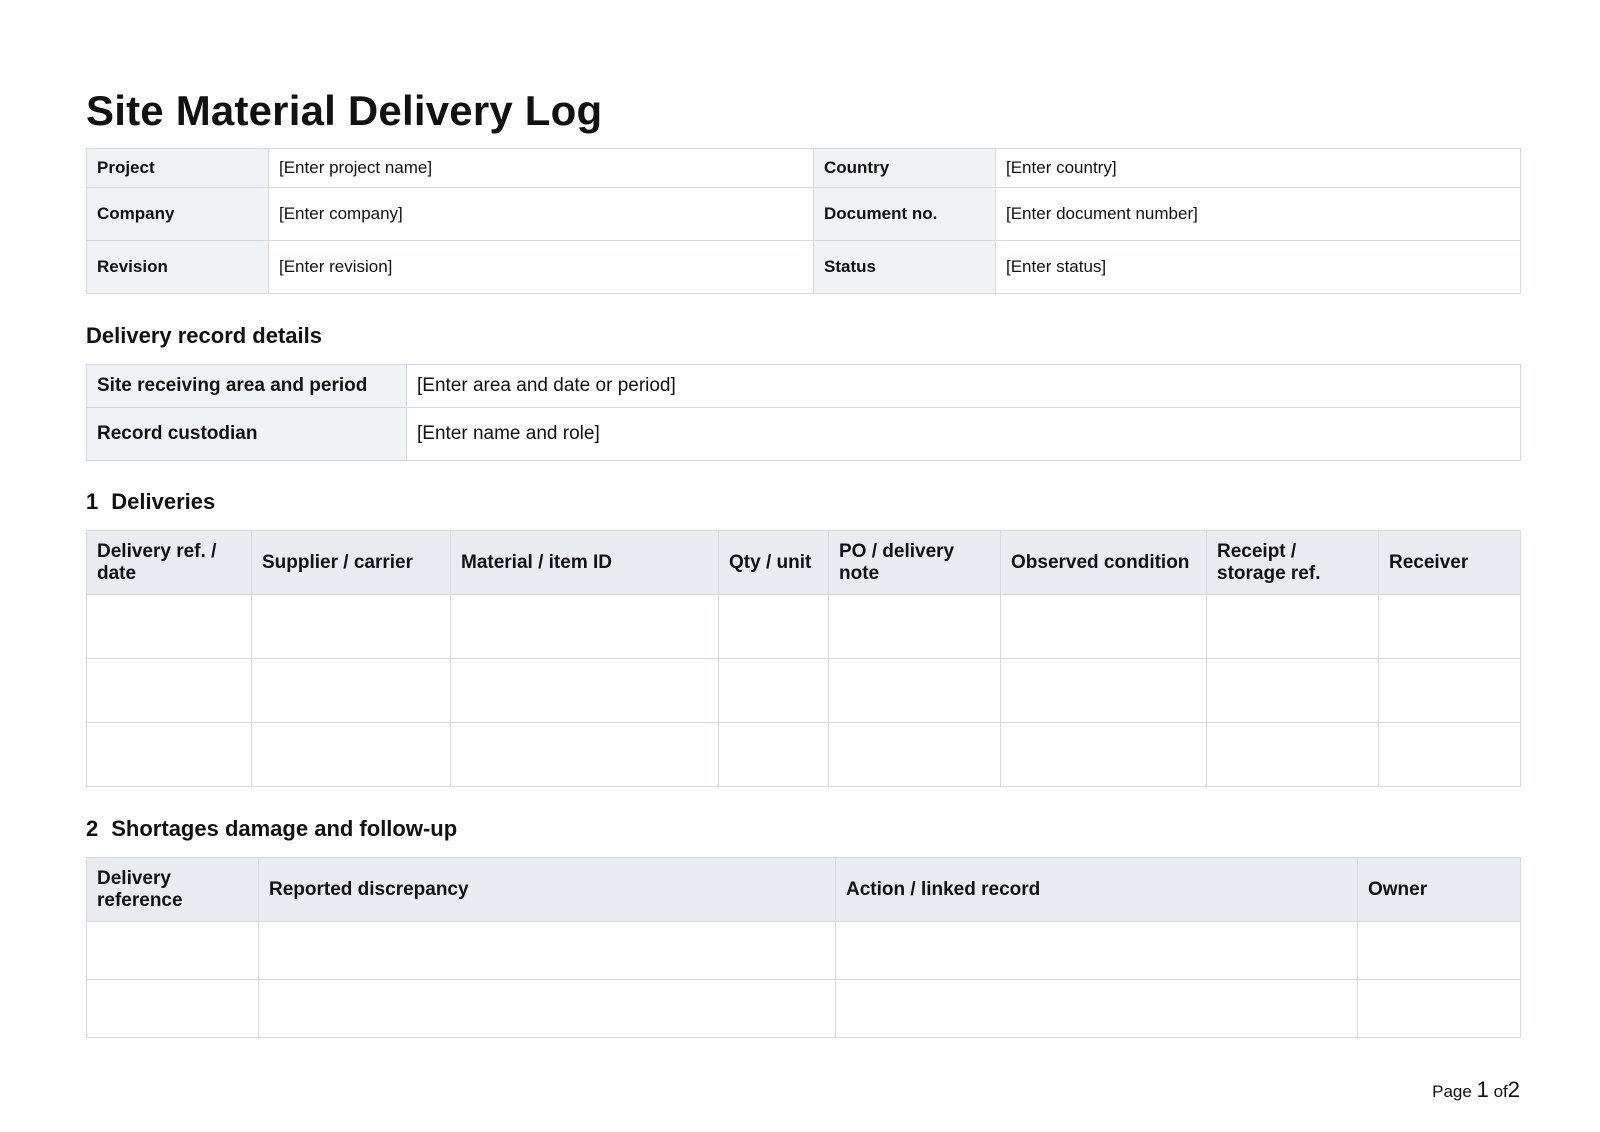 Image resolution: width=1600 pixels, height=1132 pixels. What do you see at coordinates (344, 110) in the screenshot?
I see `document-title: Site Material Delivery Log` at bounding box center [344, 110].